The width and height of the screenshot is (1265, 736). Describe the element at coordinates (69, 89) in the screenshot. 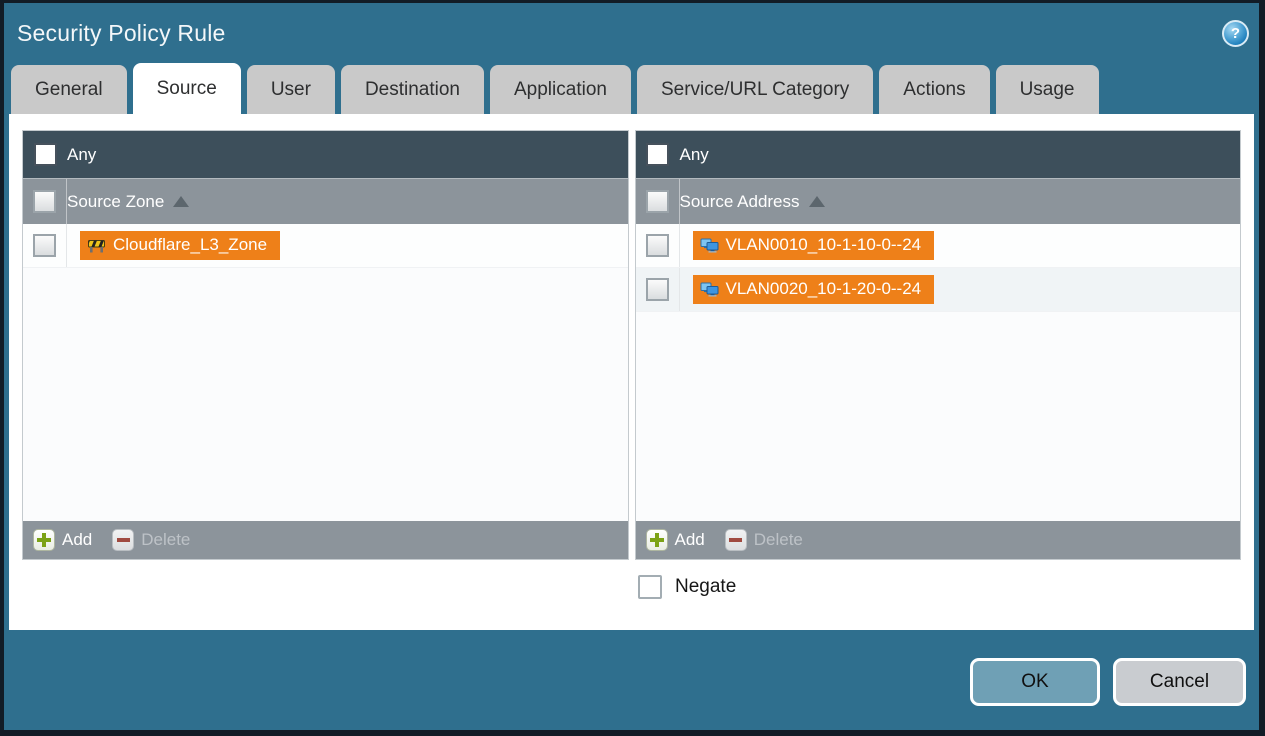

I see `tab-general: General` at that location.